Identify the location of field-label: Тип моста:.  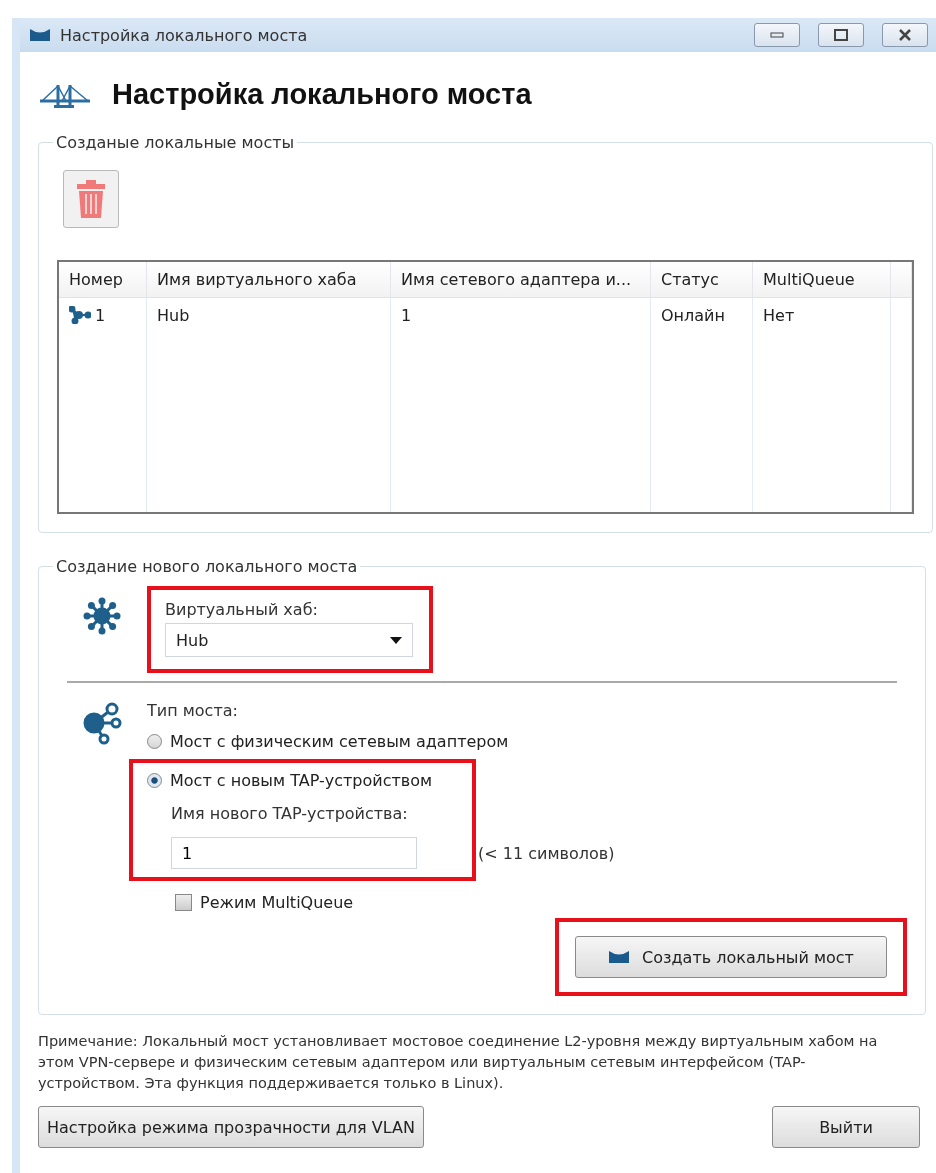
(193, 710).